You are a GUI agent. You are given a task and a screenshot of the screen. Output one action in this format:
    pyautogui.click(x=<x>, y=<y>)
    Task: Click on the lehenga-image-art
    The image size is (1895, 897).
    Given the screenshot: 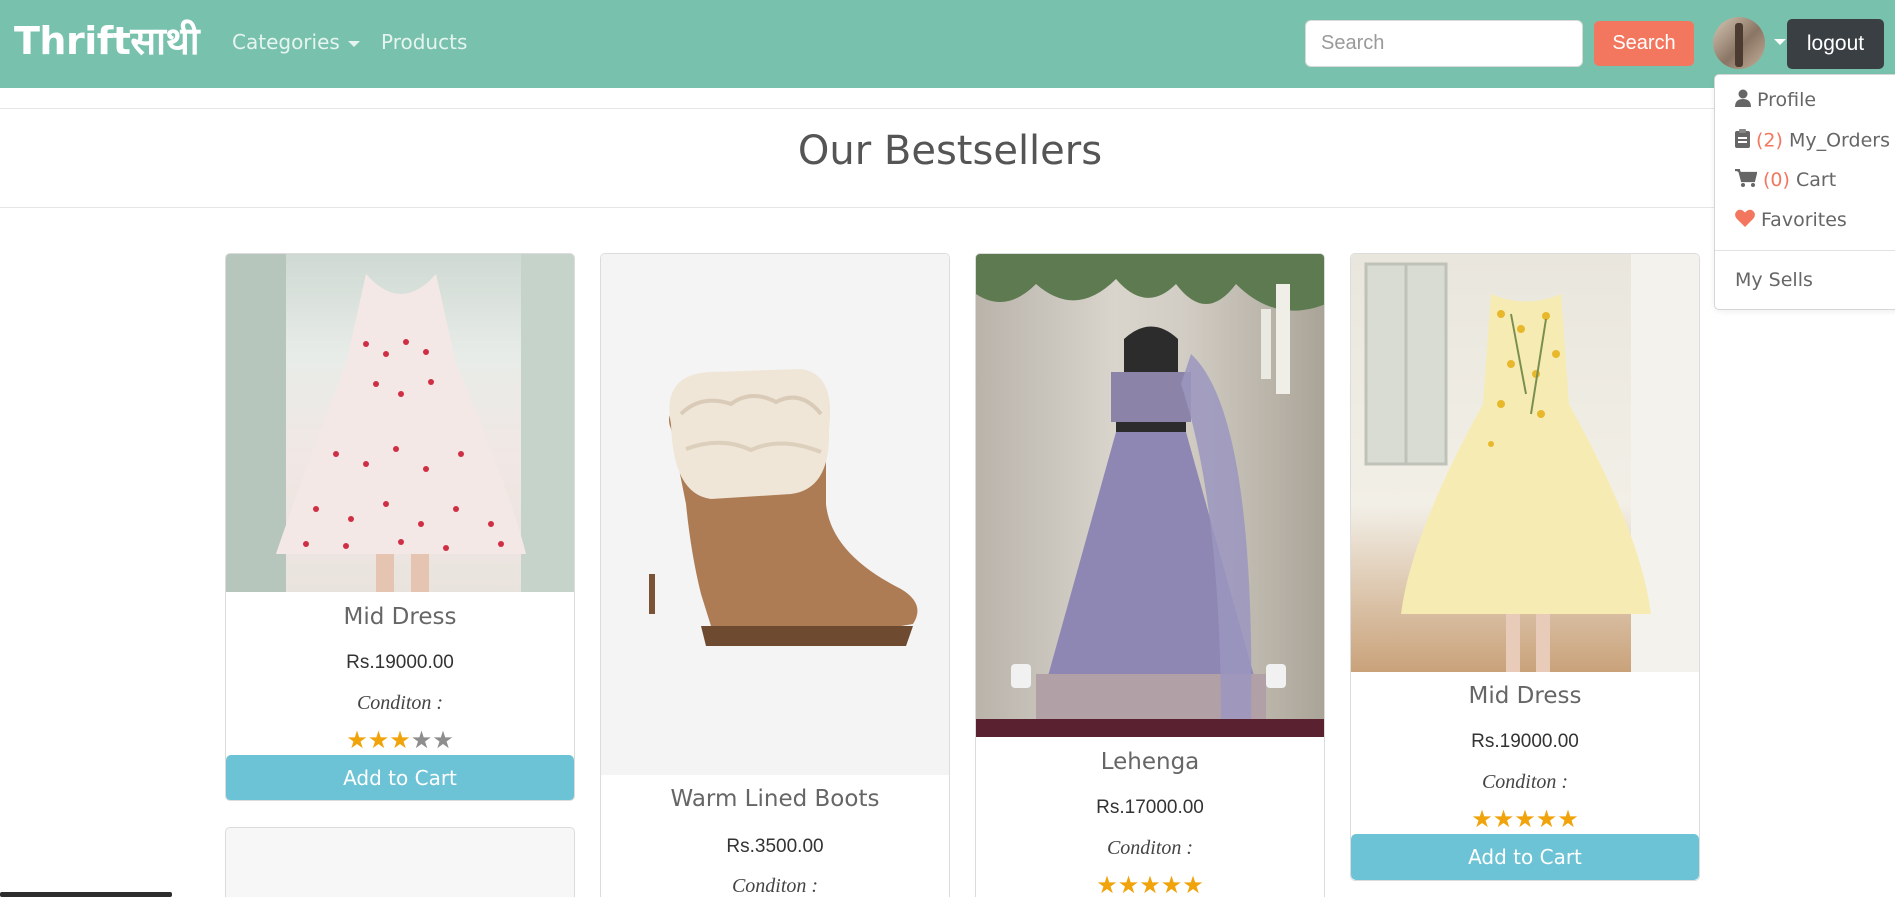 What is the action you would take?
    pyautogui.click(x=1150, y=495)
    